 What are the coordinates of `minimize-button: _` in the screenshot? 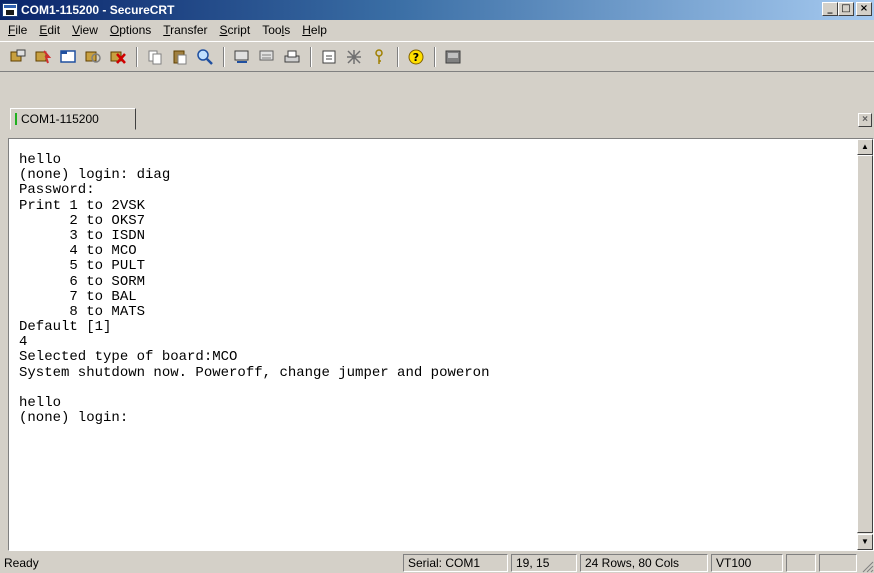 It's located at (830, 9).